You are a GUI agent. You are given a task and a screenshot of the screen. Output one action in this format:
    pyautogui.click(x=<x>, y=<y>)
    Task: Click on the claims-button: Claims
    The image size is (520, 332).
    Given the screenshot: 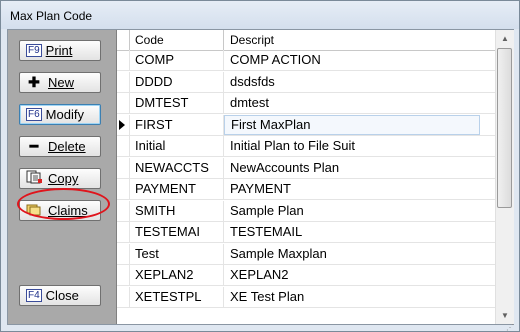 What is the action you would take?
    pyautogui.click(x=60, y=210)
    